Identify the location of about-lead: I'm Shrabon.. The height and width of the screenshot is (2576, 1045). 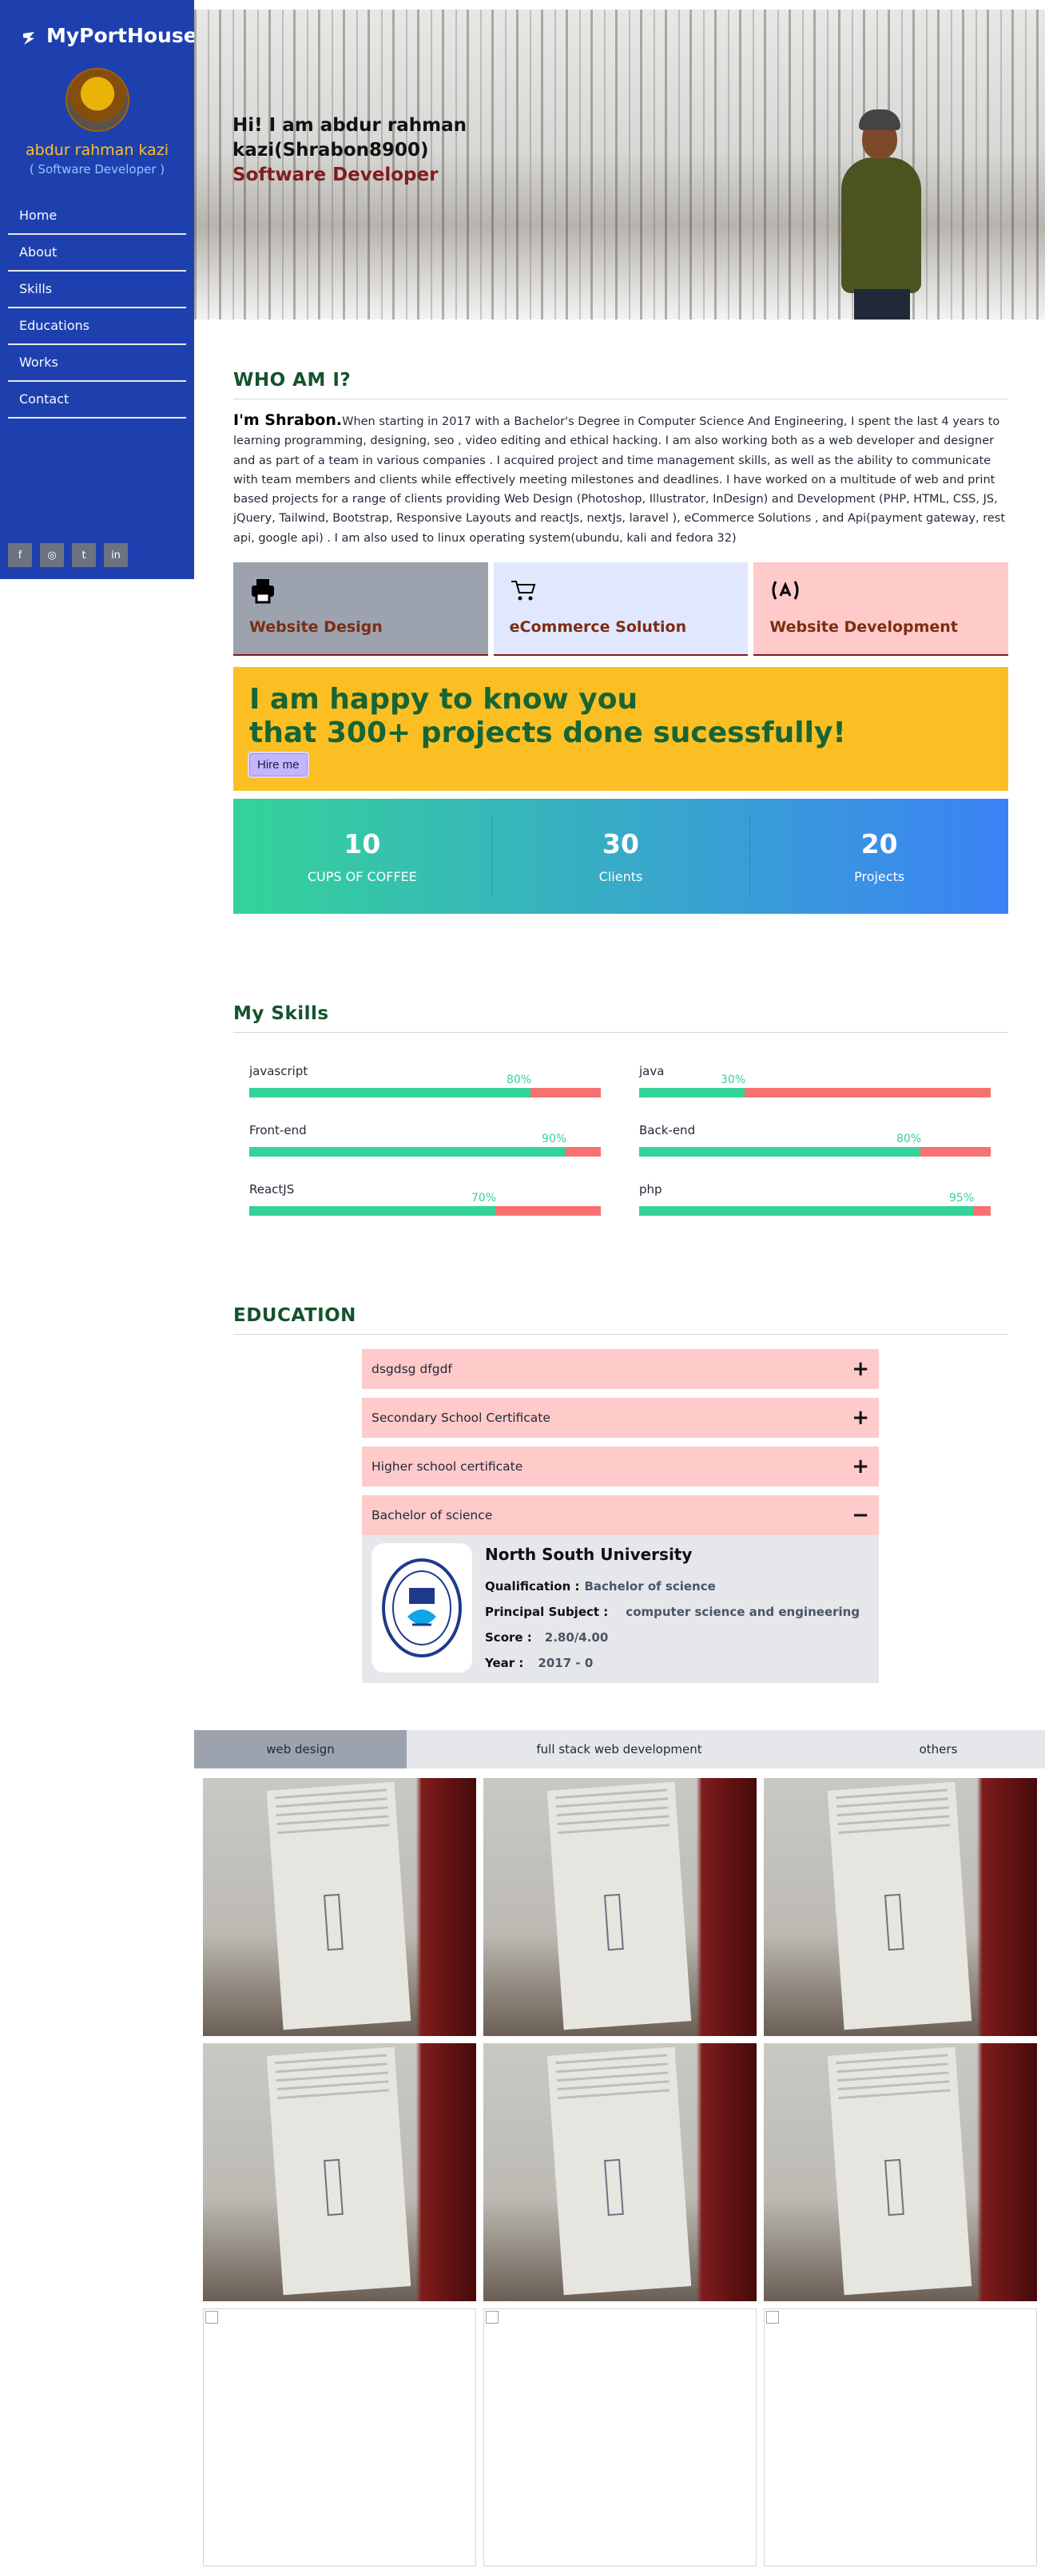
(288, 420).